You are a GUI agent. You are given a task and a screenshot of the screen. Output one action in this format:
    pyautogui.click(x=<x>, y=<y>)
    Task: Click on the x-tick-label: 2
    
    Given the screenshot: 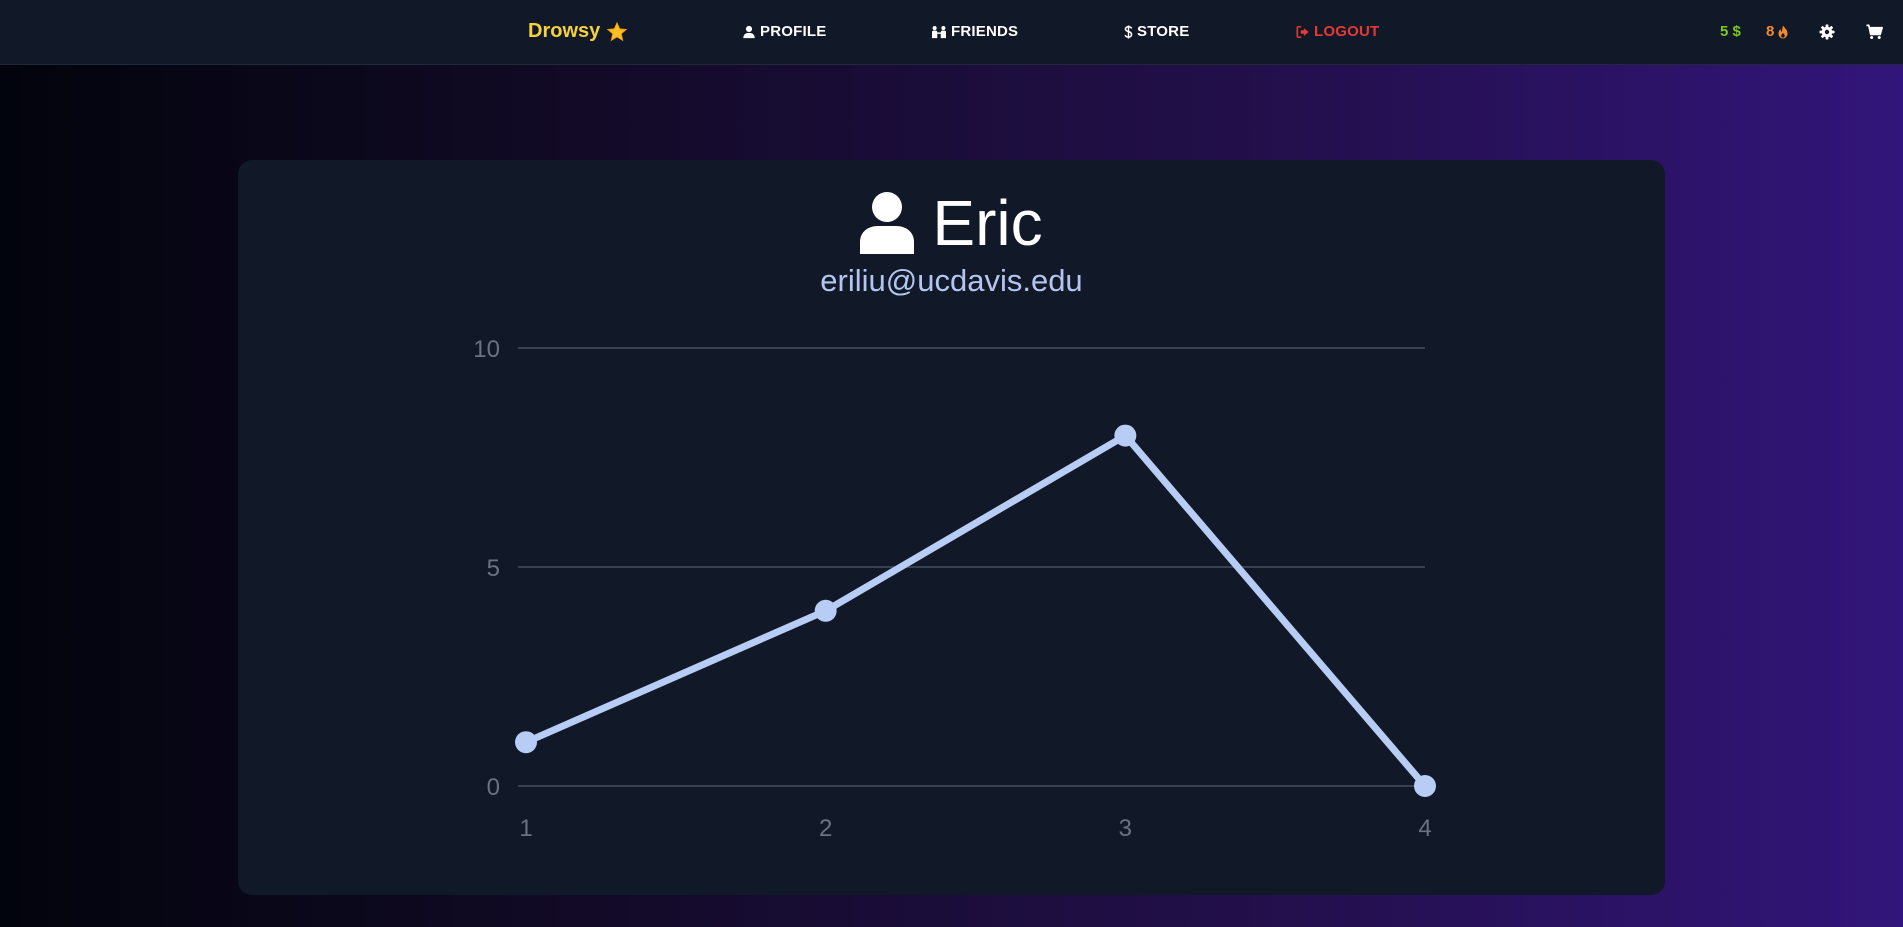 What is the action you would take?
    pyautogui.click(x=825, y=828)
    